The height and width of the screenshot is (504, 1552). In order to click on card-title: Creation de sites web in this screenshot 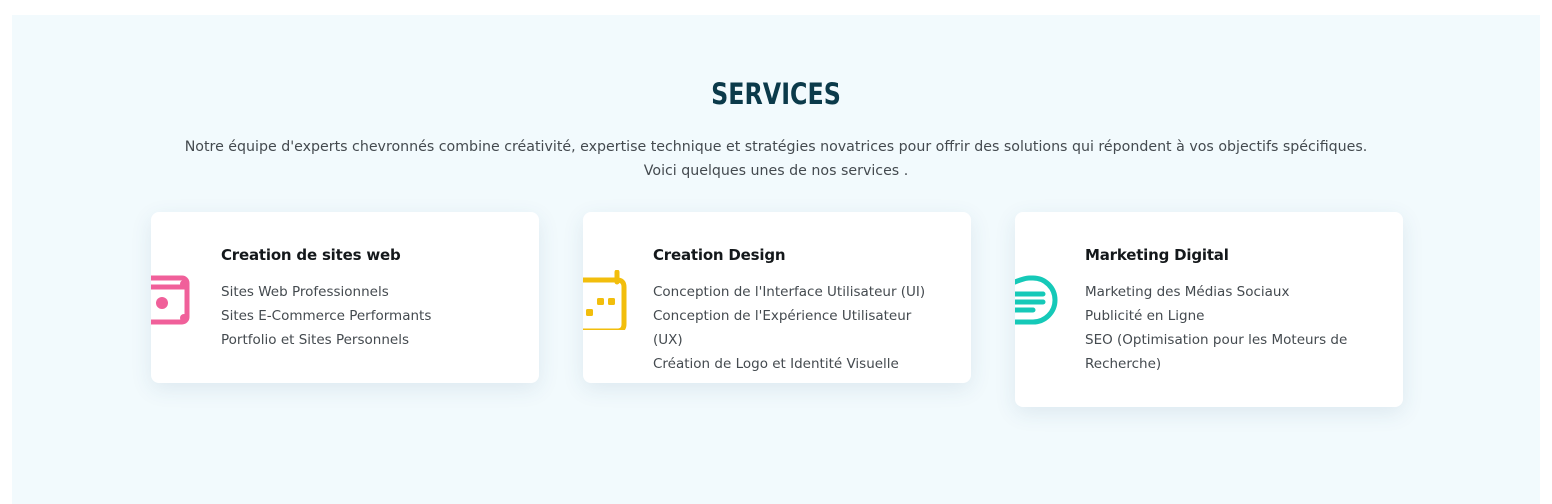, I will do `click(311, 255)`.